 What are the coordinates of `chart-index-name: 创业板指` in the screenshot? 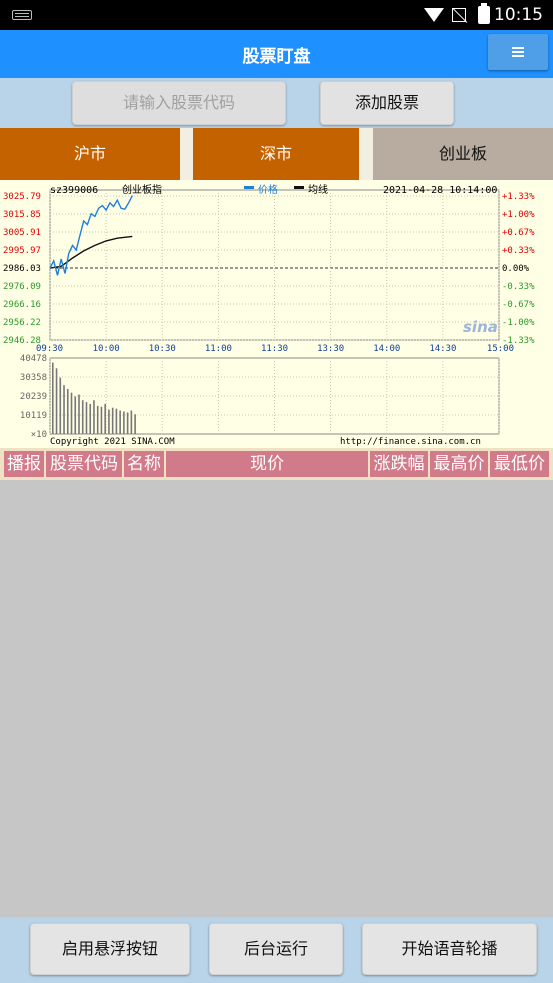 It's located at (142, 189).